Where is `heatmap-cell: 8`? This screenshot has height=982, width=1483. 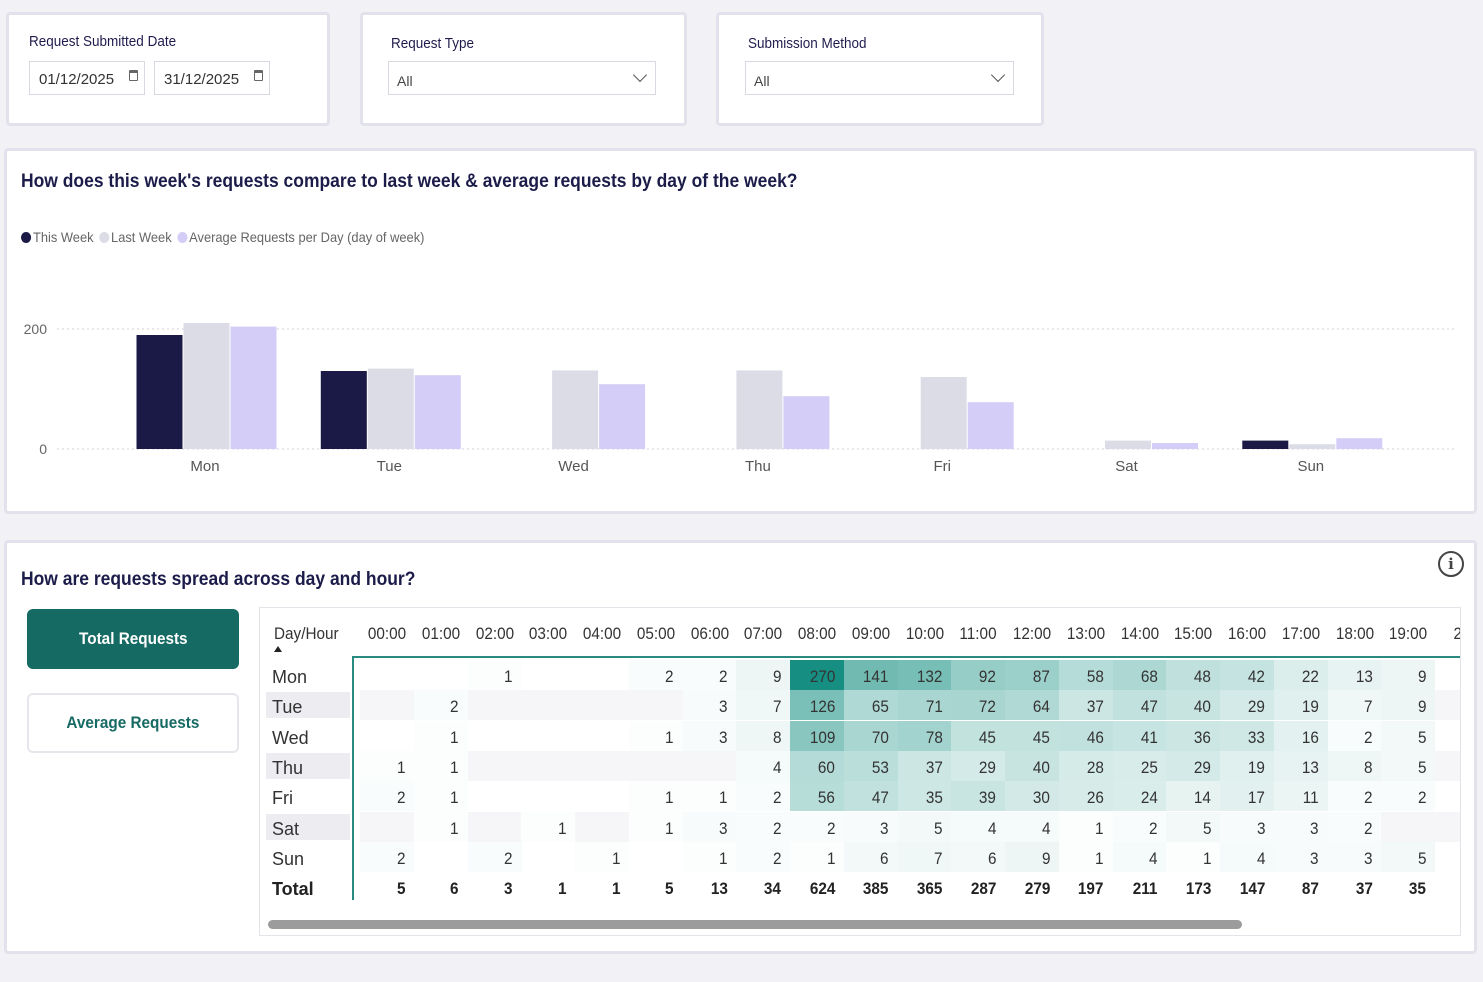 heatmap-cell: 8 is located at coordinates (763, 735).